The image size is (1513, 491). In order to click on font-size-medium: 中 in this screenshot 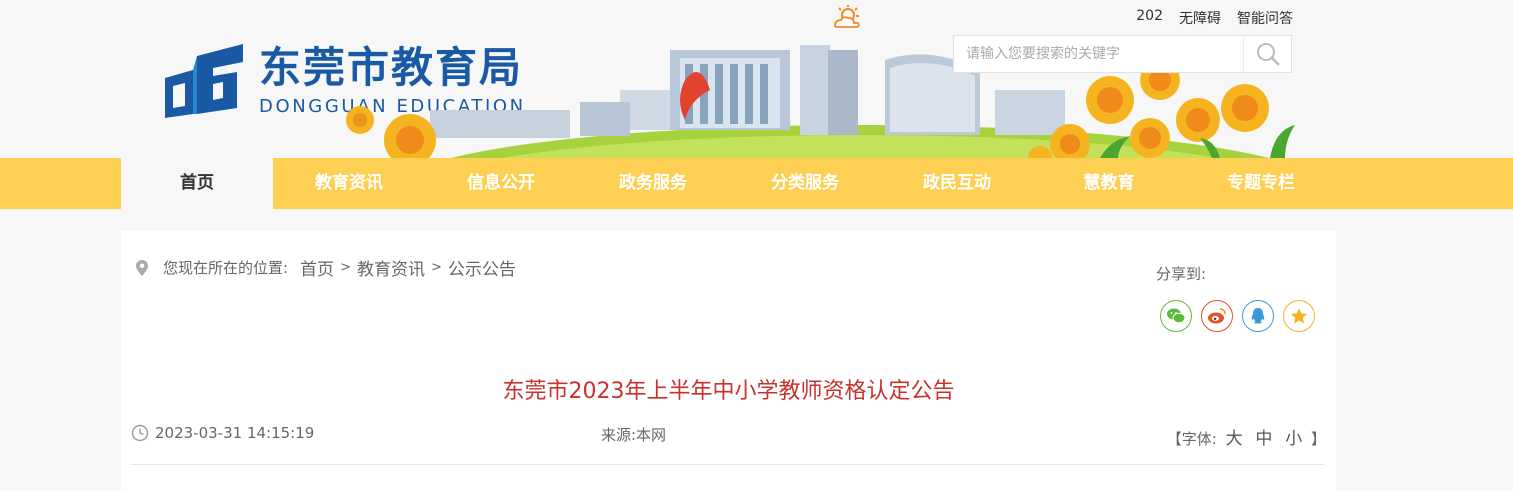, I will do `click(1263, 439)`.